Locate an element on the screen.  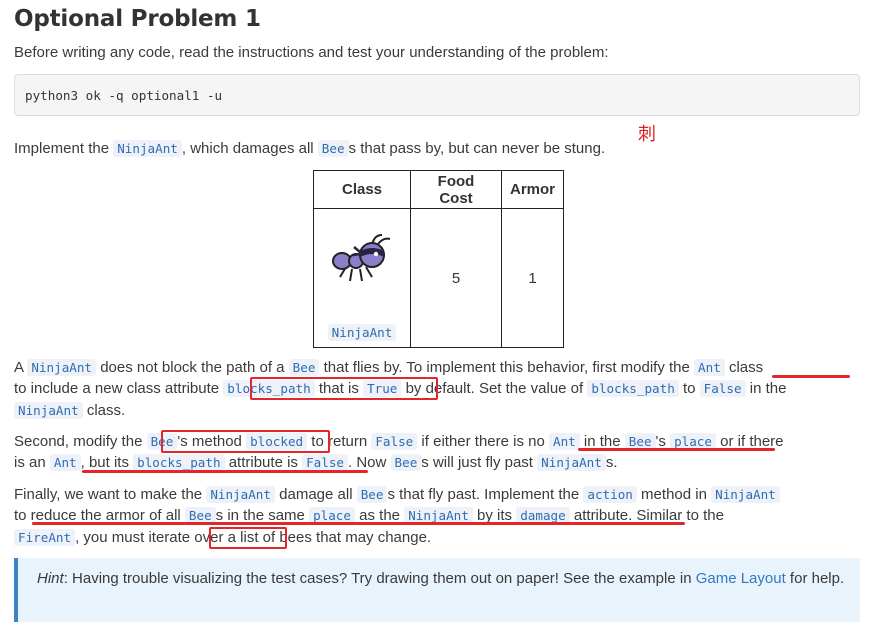
text-span: does not block the path of a is located at coordinates (192, 367).